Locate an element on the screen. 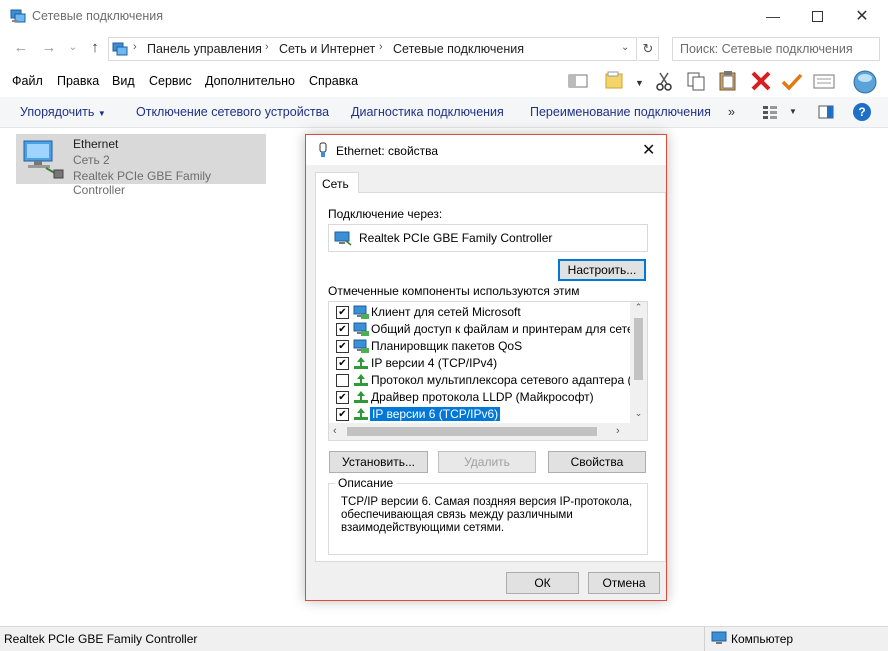  scrollbar-corner is located at coordinates (638, 431).